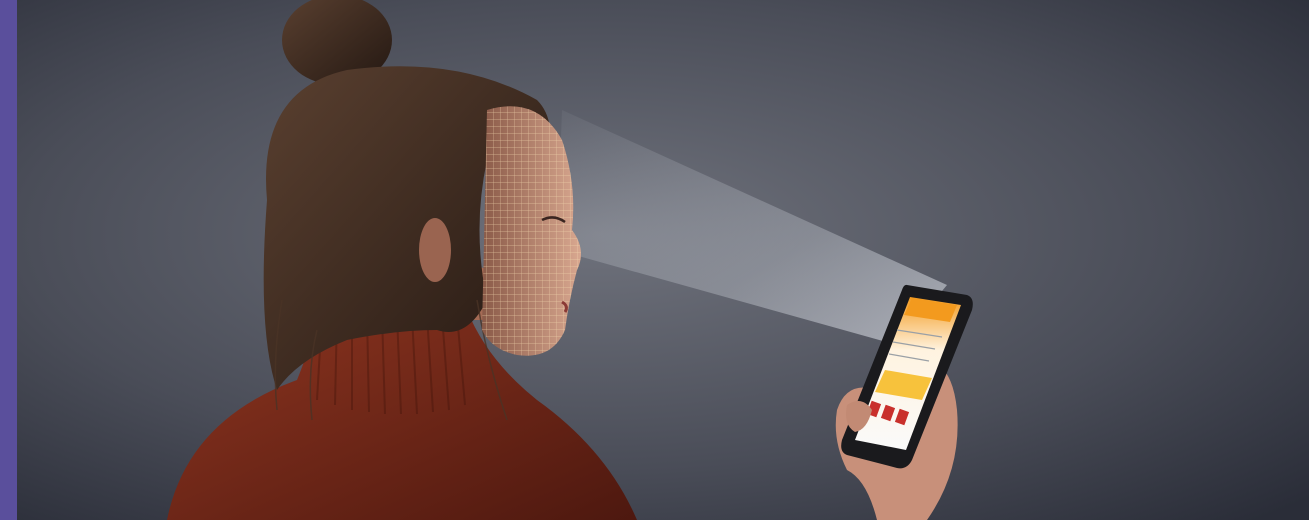 This screenshot has height=520, width=1309. What do you see at coordinates (435, 250) in the screenshot?
I see `ear` at bounding box center [435, 250].